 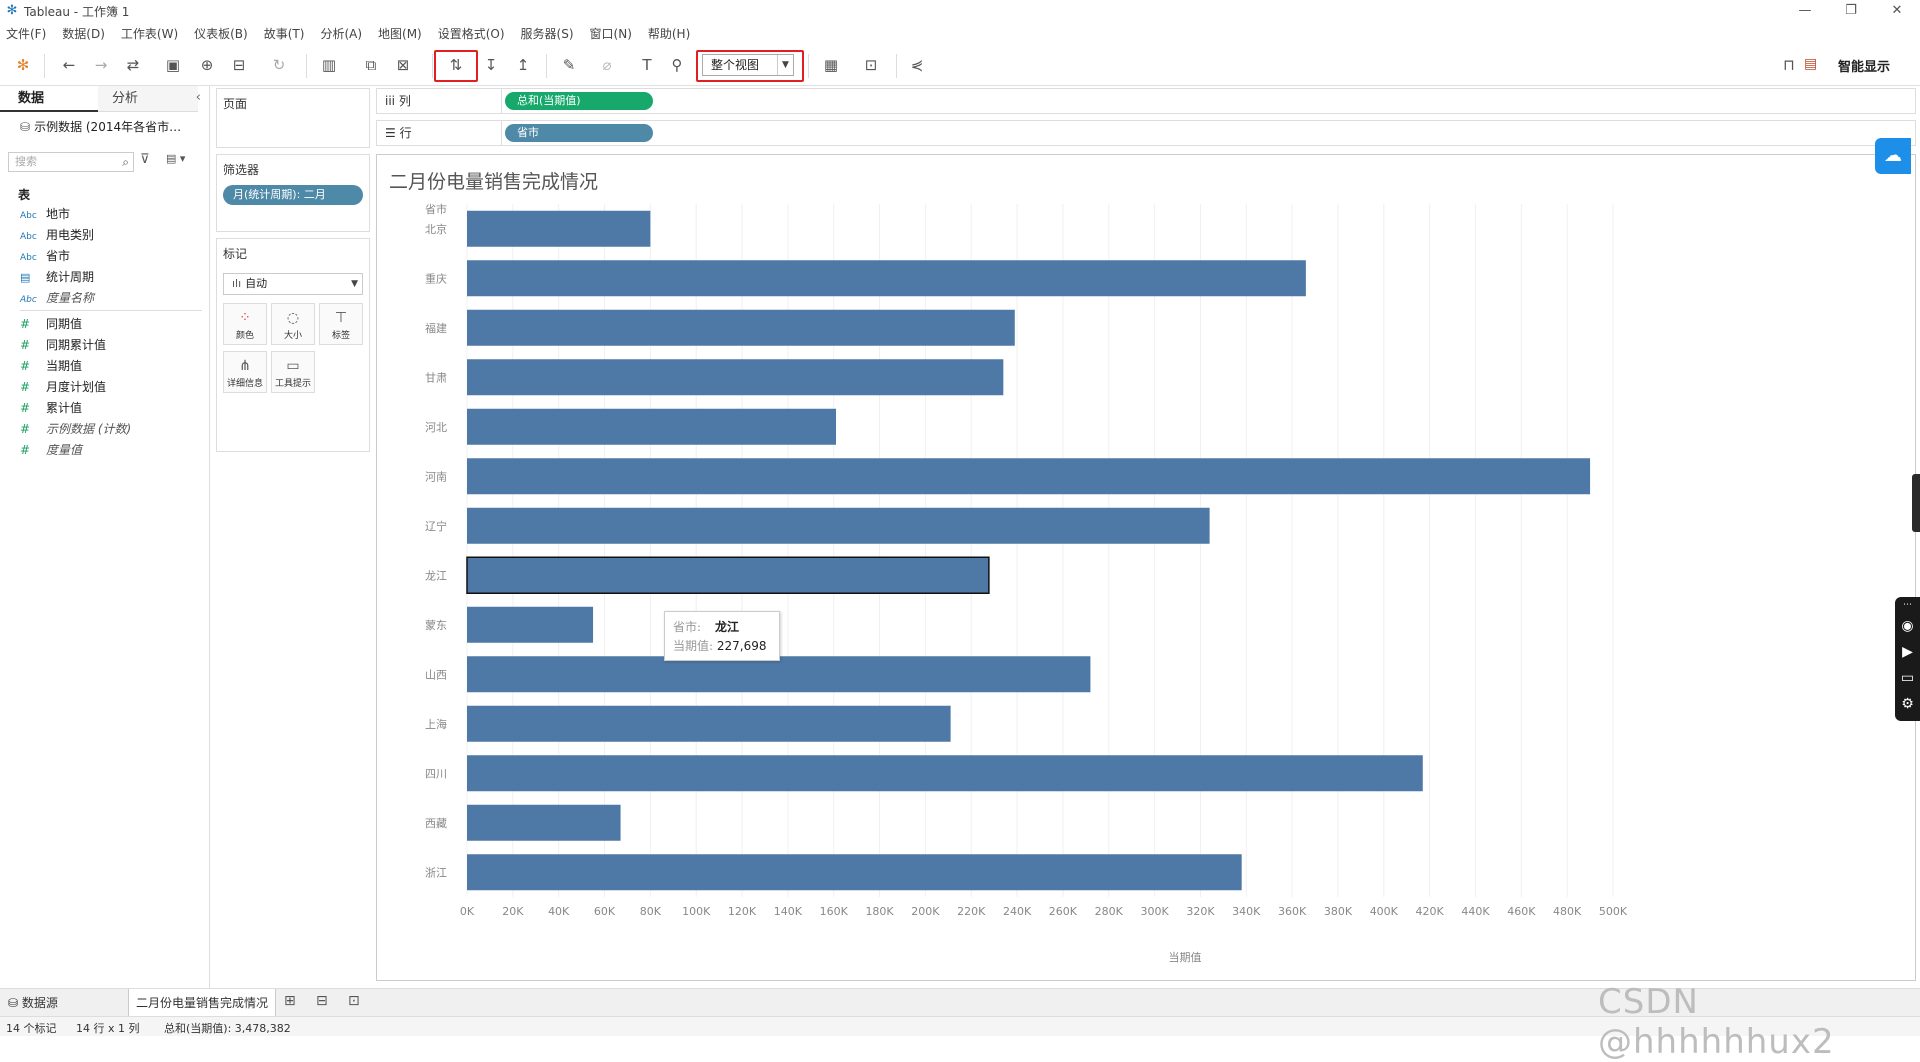 What do you see at coordinates (647, 65) in the screenshot?
I see `show-labels-icon: T` at bounding box center [647, 65].